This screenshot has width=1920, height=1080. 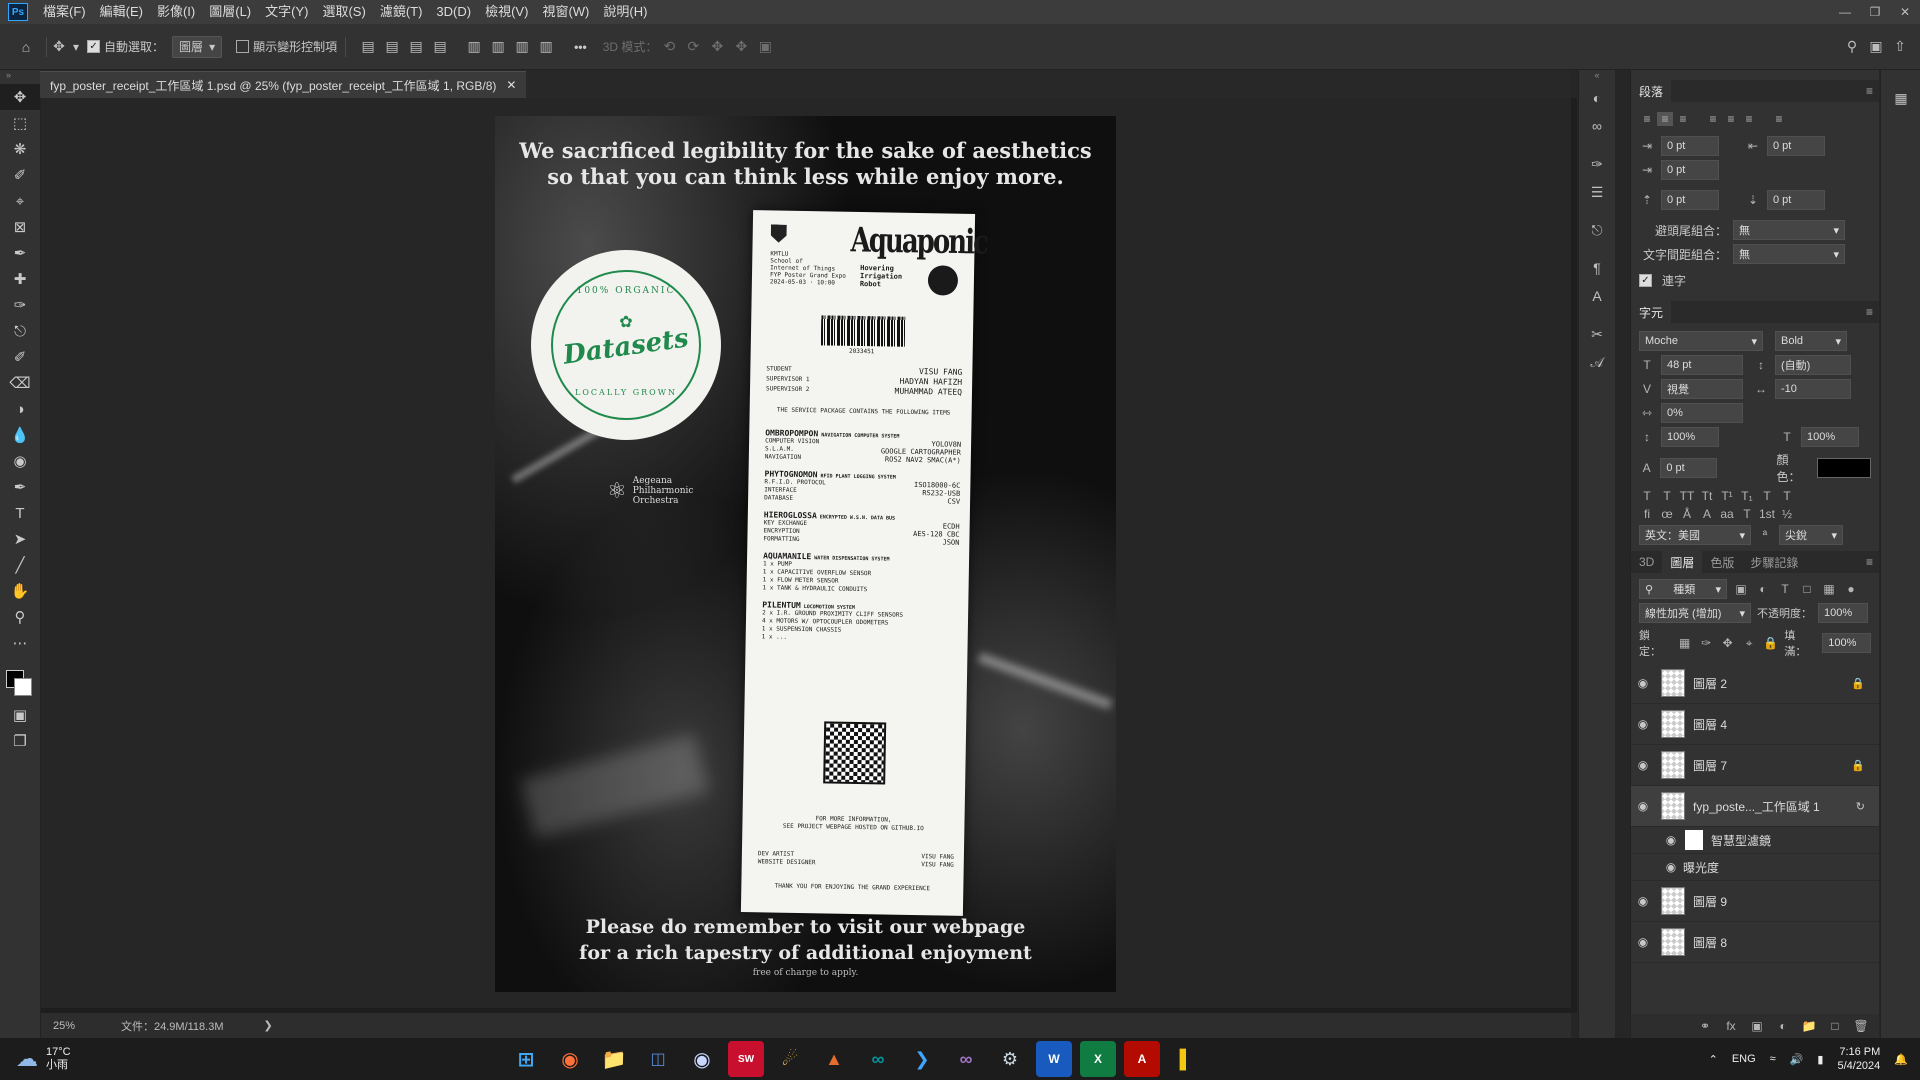 What do you see at coordinates (474, 47) in the screenshot?
I see `align-top-icon: ▥` at bounding box center [474, 47].